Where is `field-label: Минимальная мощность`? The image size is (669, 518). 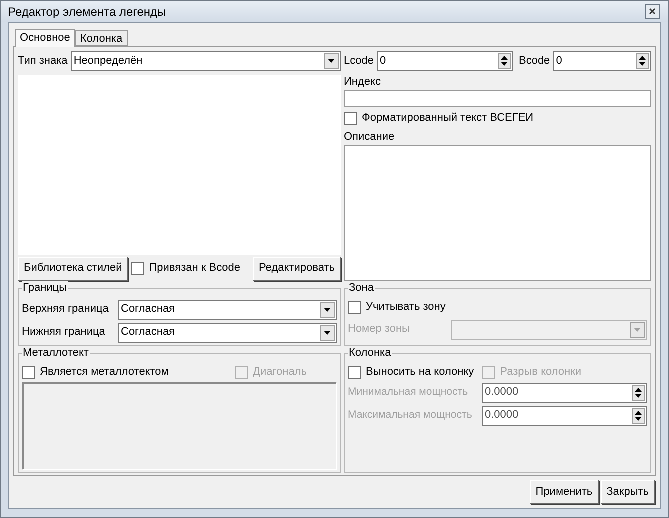
field-label: Минимальная мощность is located at coordinates (409, 392).